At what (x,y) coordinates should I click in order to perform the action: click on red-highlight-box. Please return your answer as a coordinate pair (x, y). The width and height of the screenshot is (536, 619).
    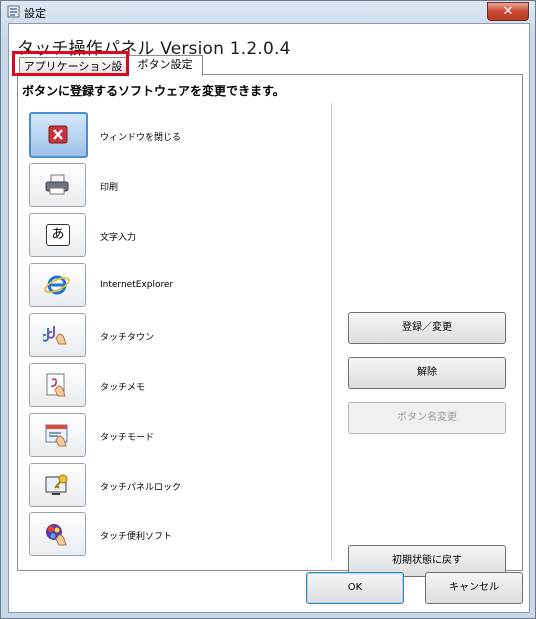
    Looking at the image, I should click on (70, 63).